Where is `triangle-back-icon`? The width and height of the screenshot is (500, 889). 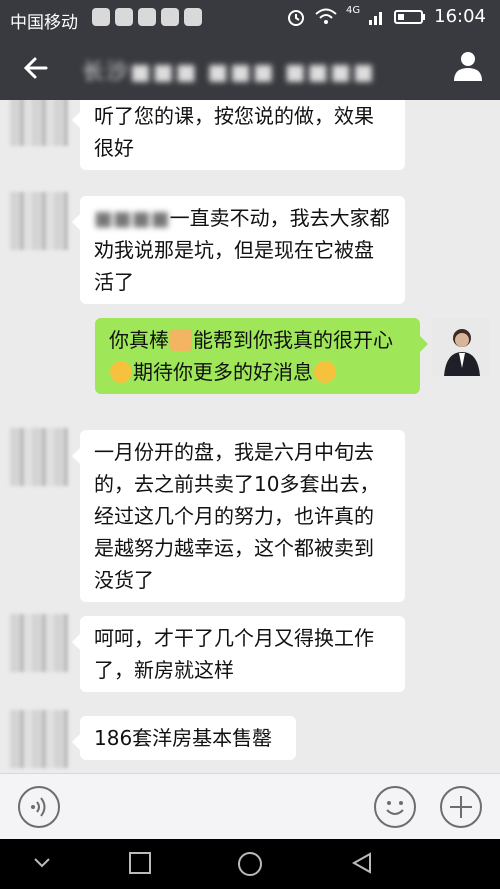
triangle-back-icon is located at coordinates (362, 863).